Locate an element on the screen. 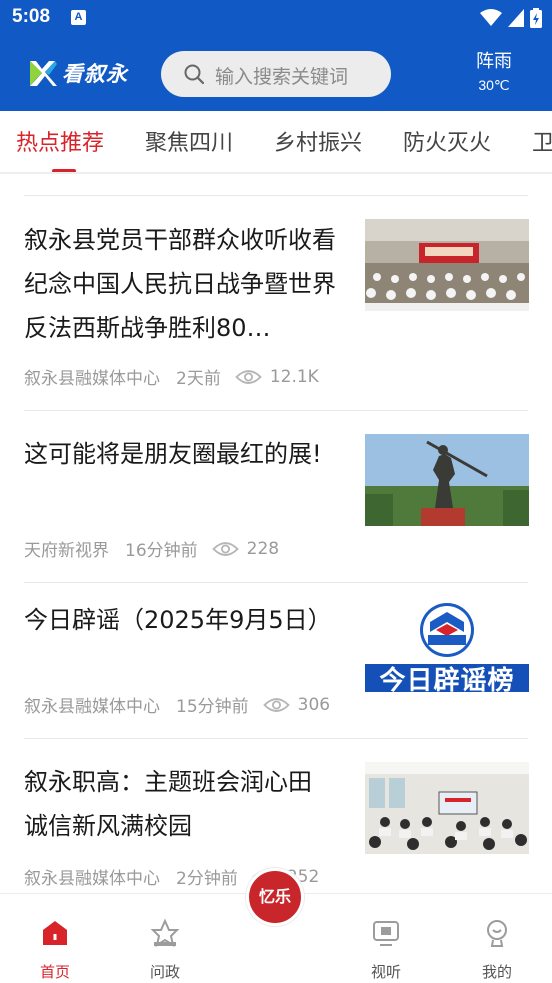  nav-label: 视听 is located at coordinates (385, 972).